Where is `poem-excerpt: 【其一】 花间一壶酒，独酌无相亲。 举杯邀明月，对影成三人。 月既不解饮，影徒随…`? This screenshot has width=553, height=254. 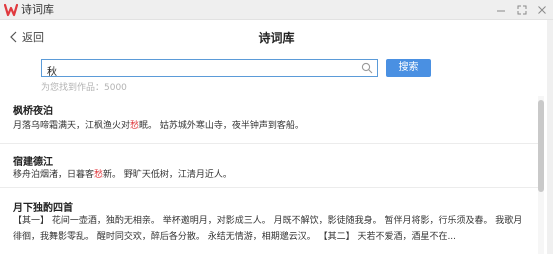
poem-excerpt: 【其一】 花间一壶酒，独酌无相亲。 举杯邀明月，对影成三人。 月既不解饮，影徒随… is located at coordinates (268, 221).